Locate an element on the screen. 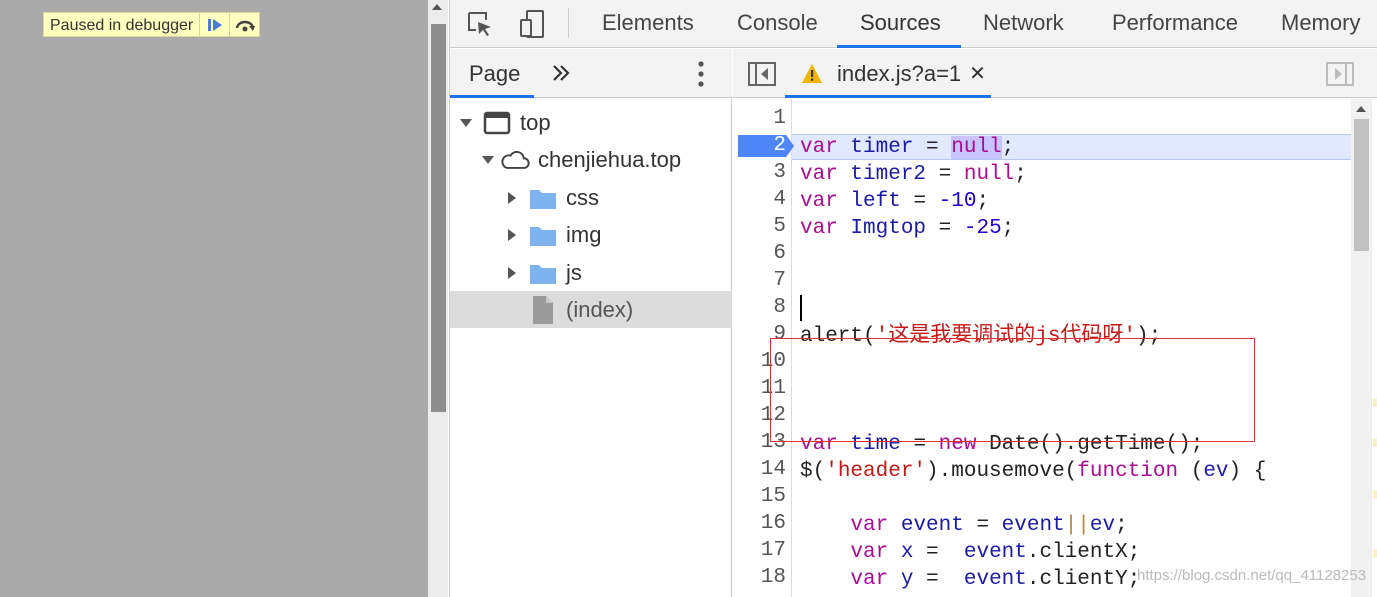  tab-console: Console is located at coordinates (777, 24).